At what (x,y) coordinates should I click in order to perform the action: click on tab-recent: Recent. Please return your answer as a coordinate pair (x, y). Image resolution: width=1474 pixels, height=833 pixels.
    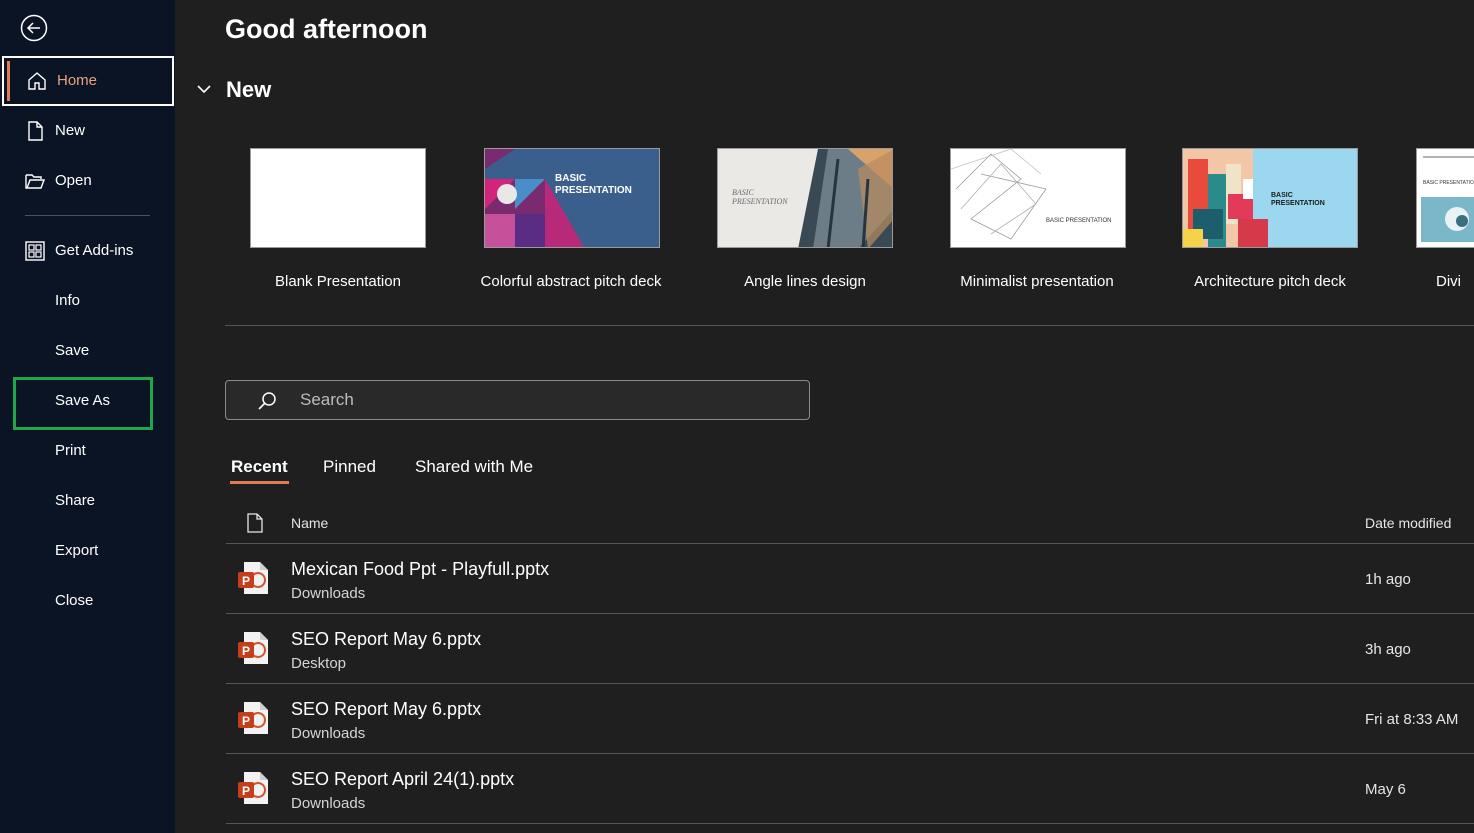
    Looking at the image, I should click on (259, 467).